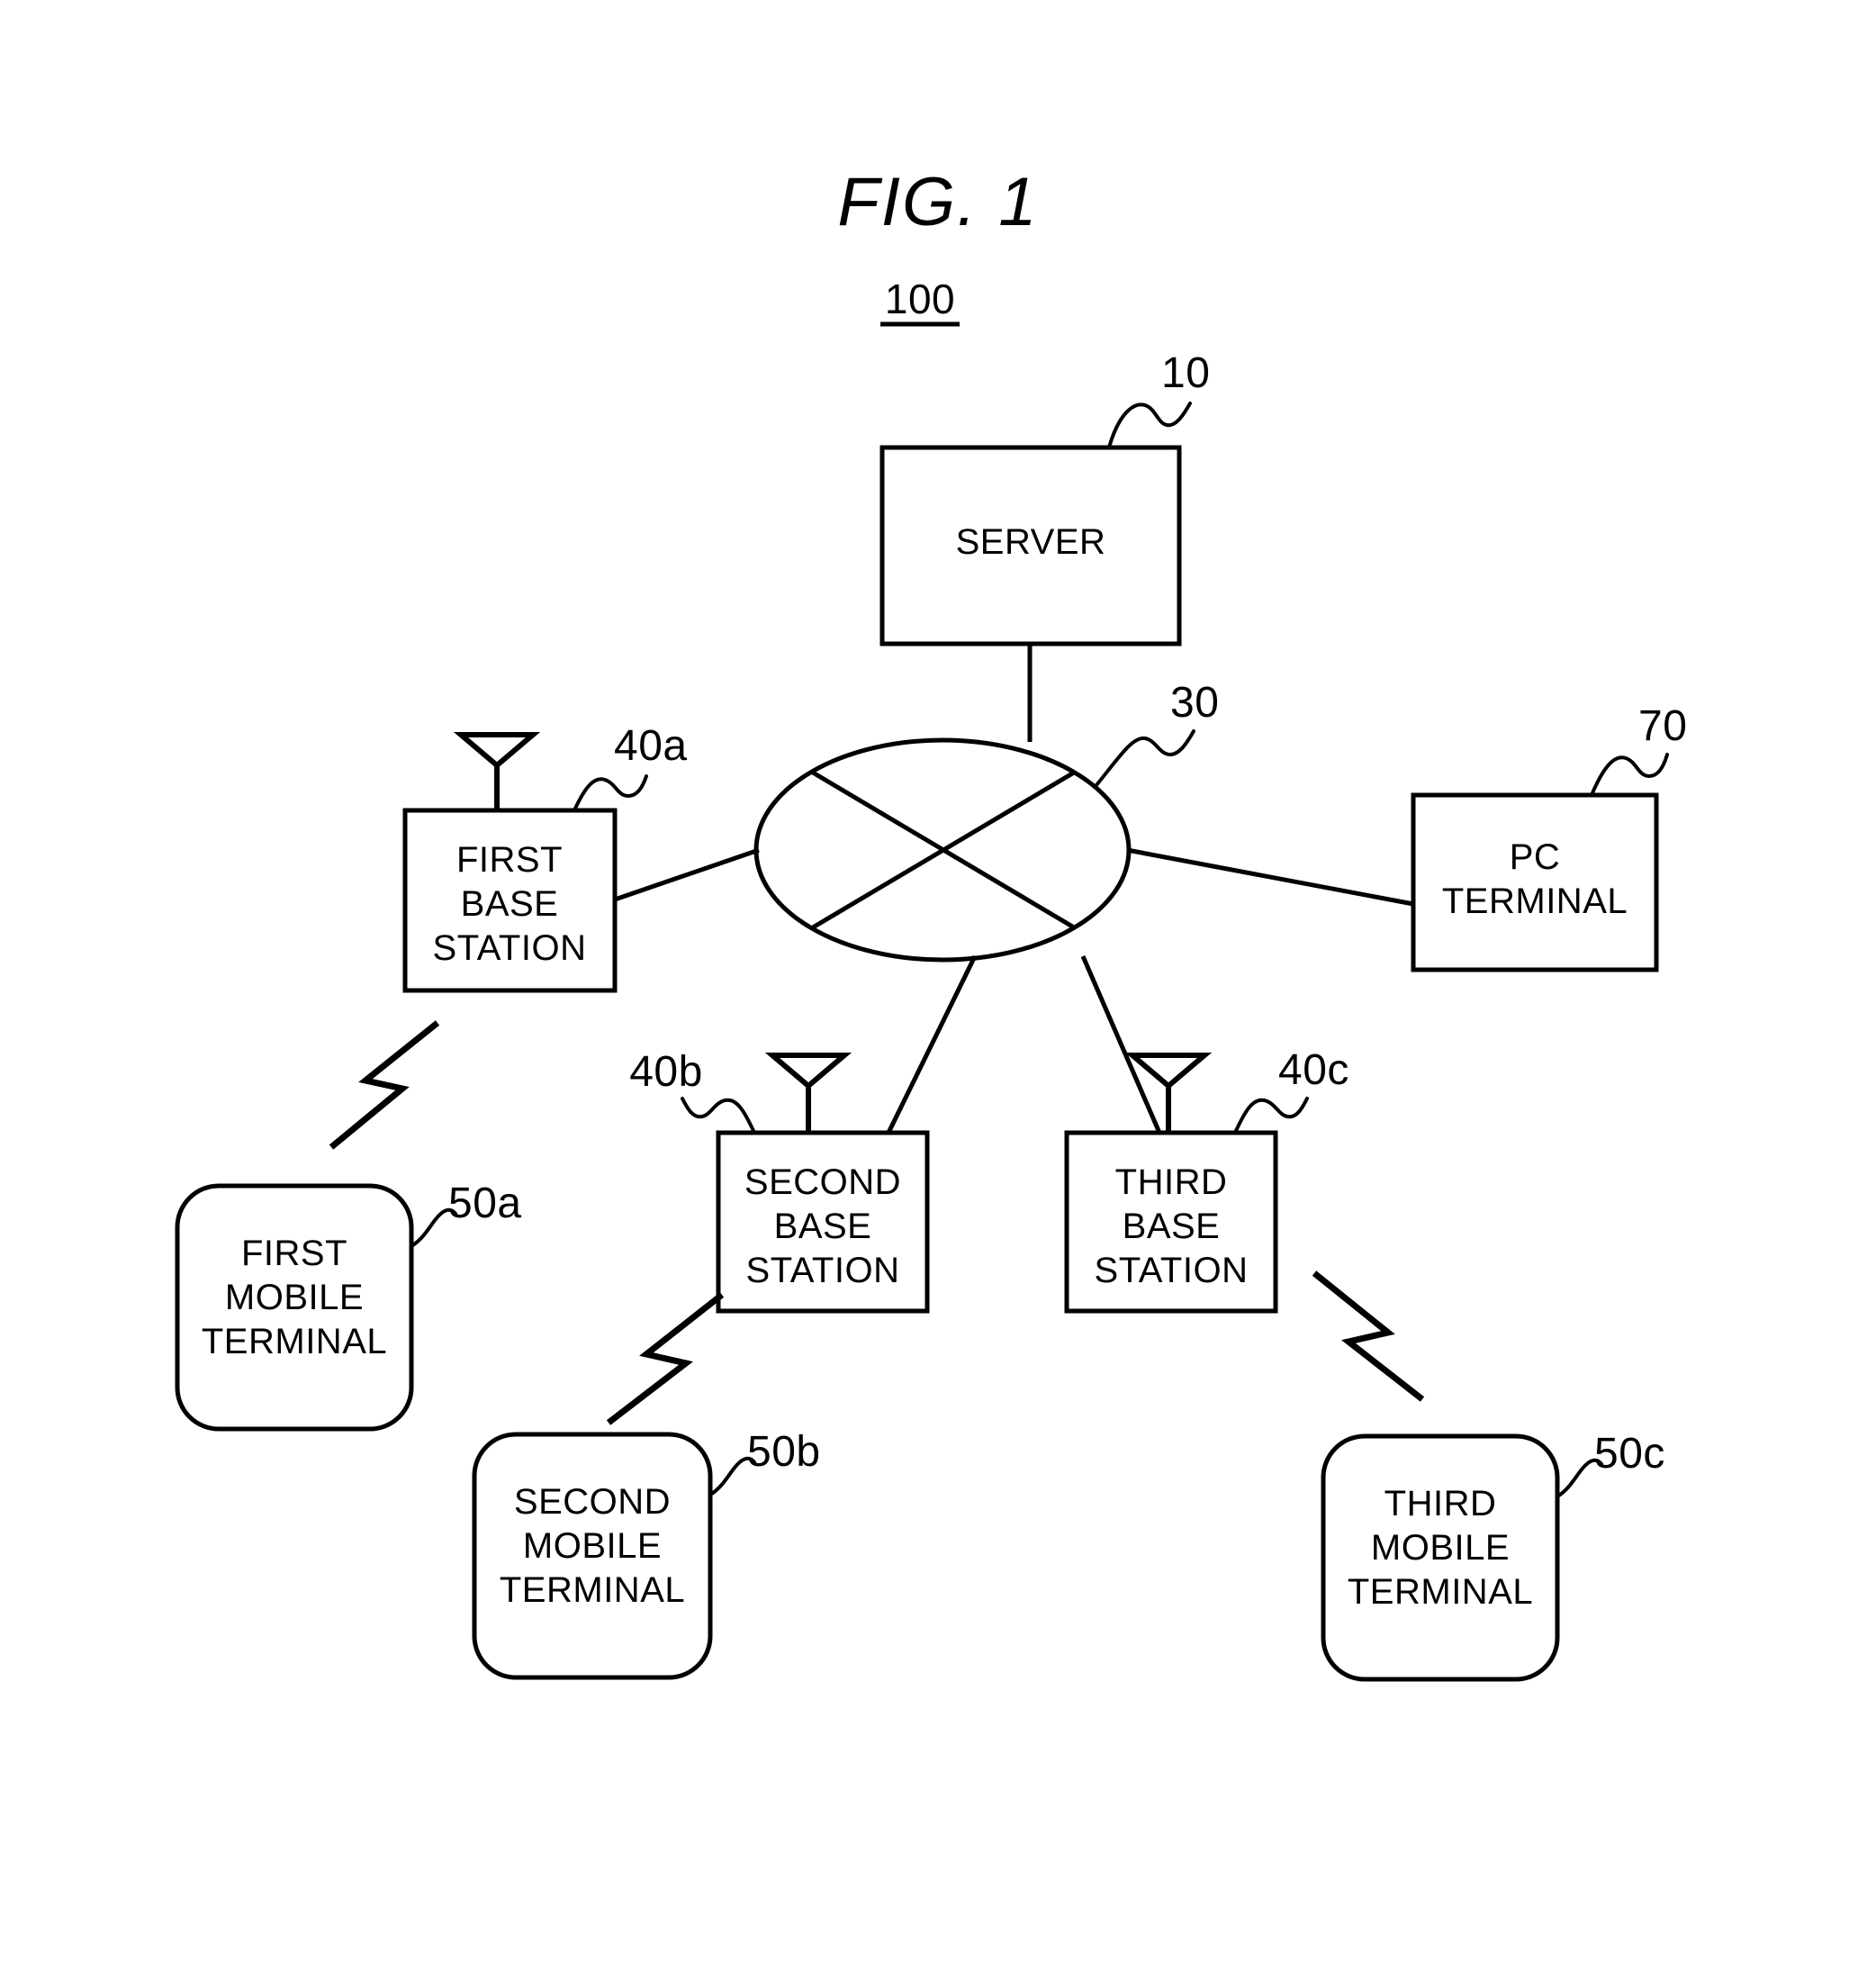 This screenshot has height=1971, width=1876. What do you see at coordinates (1145, 758) in the screenshot?
I see `leader-line-network` at bounding box center [1145, 758].